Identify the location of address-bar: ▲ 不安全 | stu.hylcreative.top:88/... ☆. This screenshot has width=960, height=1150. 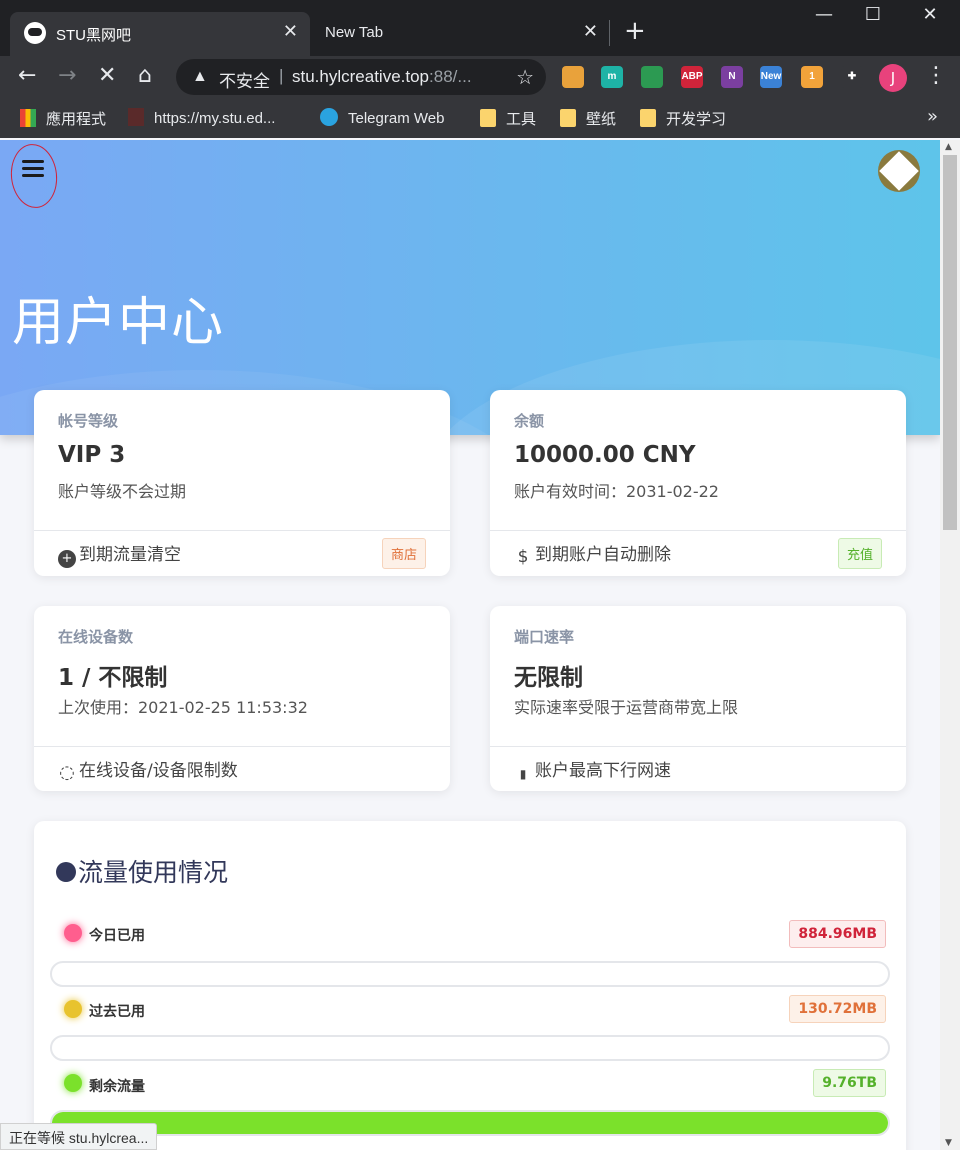
(361, 77).